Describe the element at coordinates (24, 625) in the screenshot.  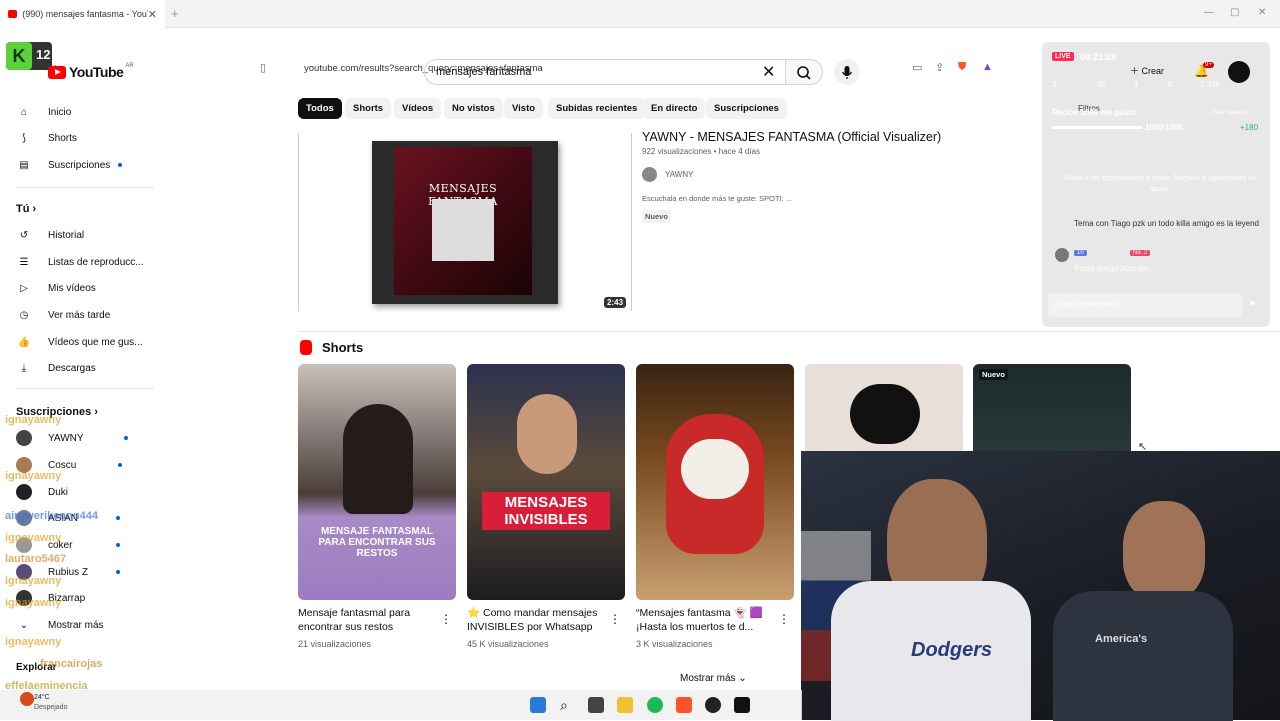
I see `chevron-down-icon: ⌄` at that location.